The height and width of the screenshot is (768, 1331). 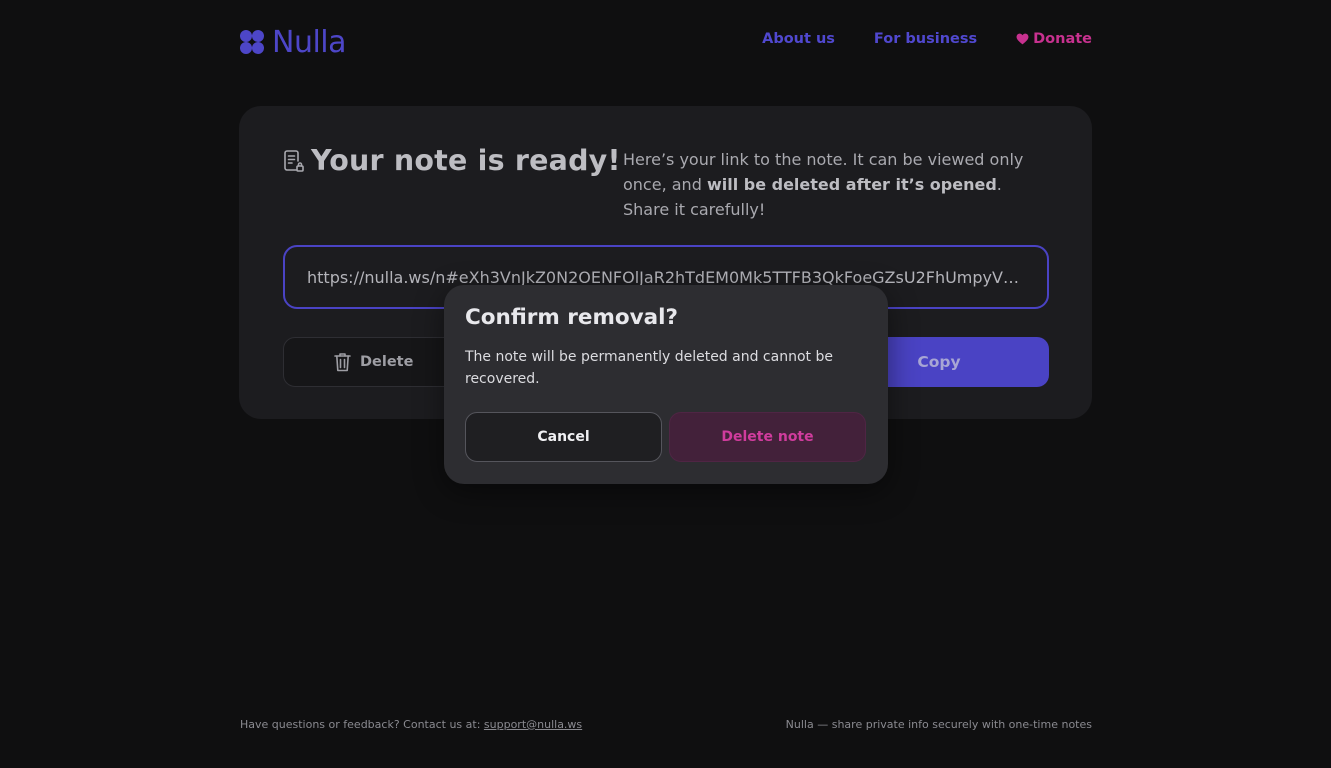 What do you see at coordinates (798, 39) in the screenshot?
I see `nav-about-link: About us` at bounding box center [798, 39].